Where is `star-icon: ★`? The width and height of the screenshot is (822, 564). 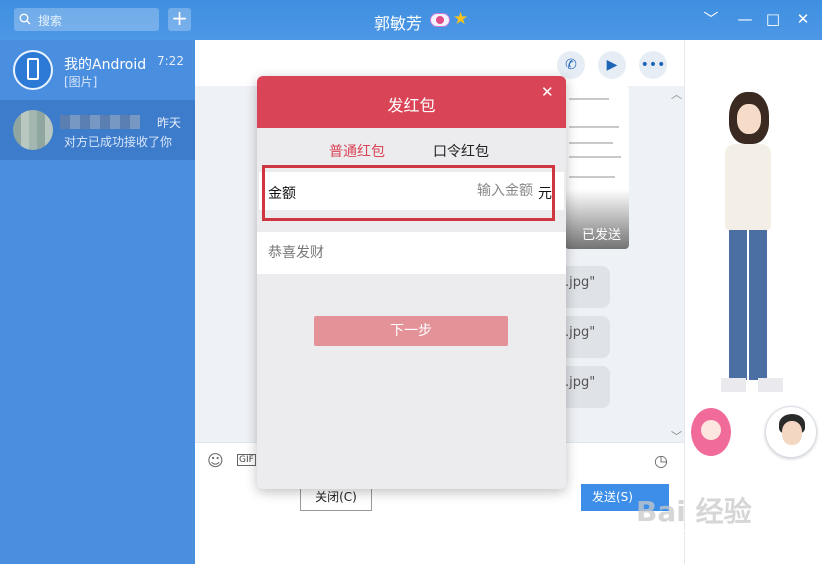
star-icon: ★ is located at coordinates (461, 19).